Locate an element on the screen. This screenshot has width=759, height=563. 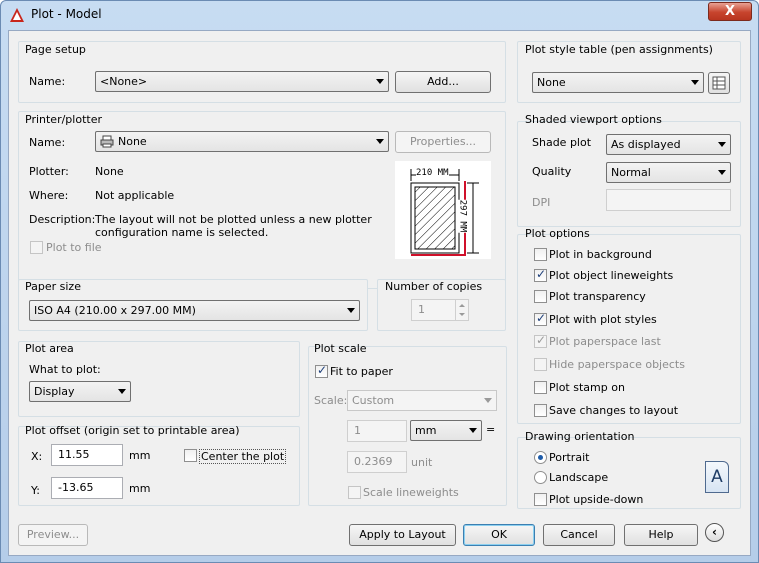
x-offset-unit: mm is located at coordinates (140, 455).